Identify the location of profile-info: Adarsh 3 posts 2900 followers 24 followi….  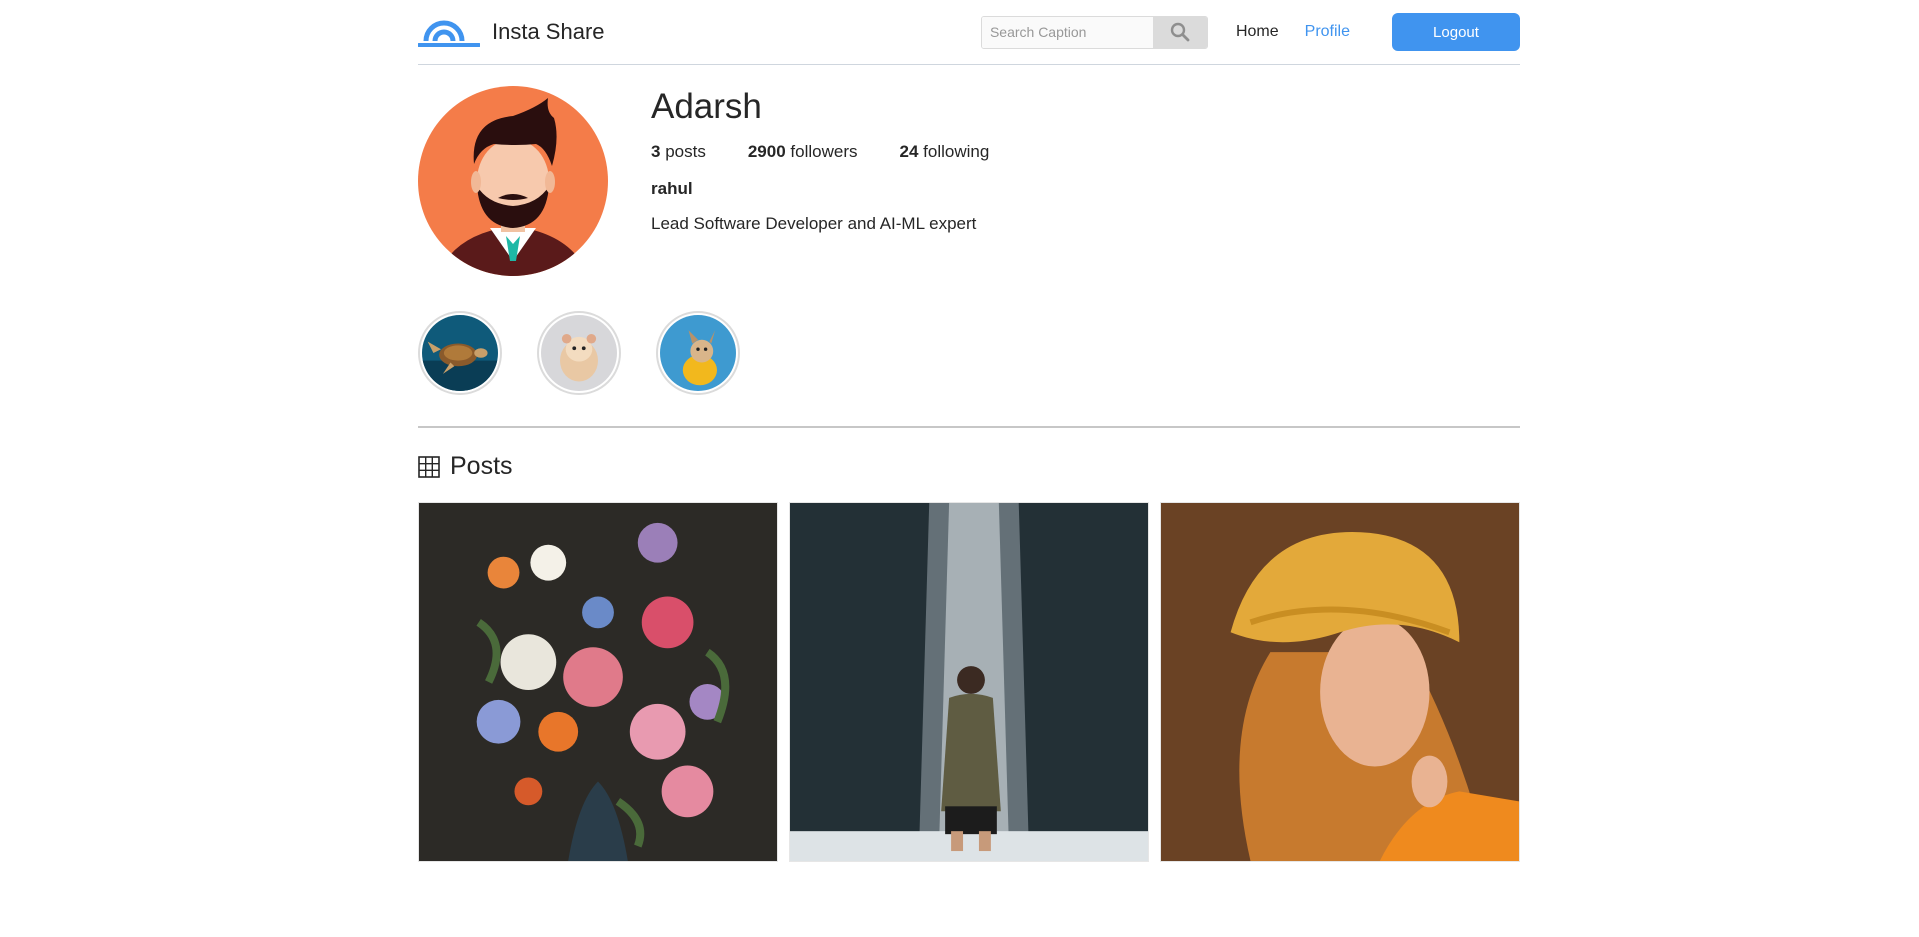
(841, 181).